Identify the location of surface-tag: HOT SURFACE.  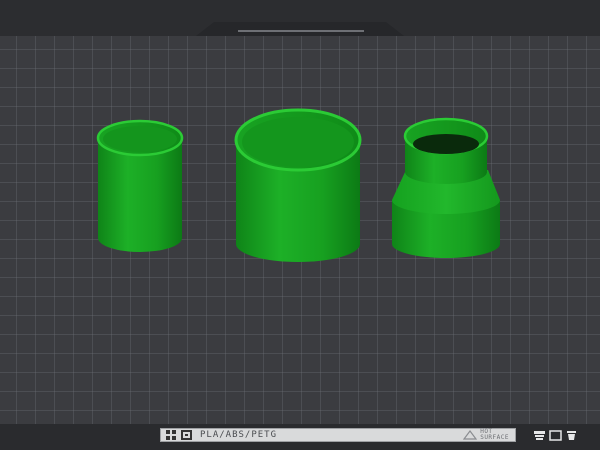
(494, 435).